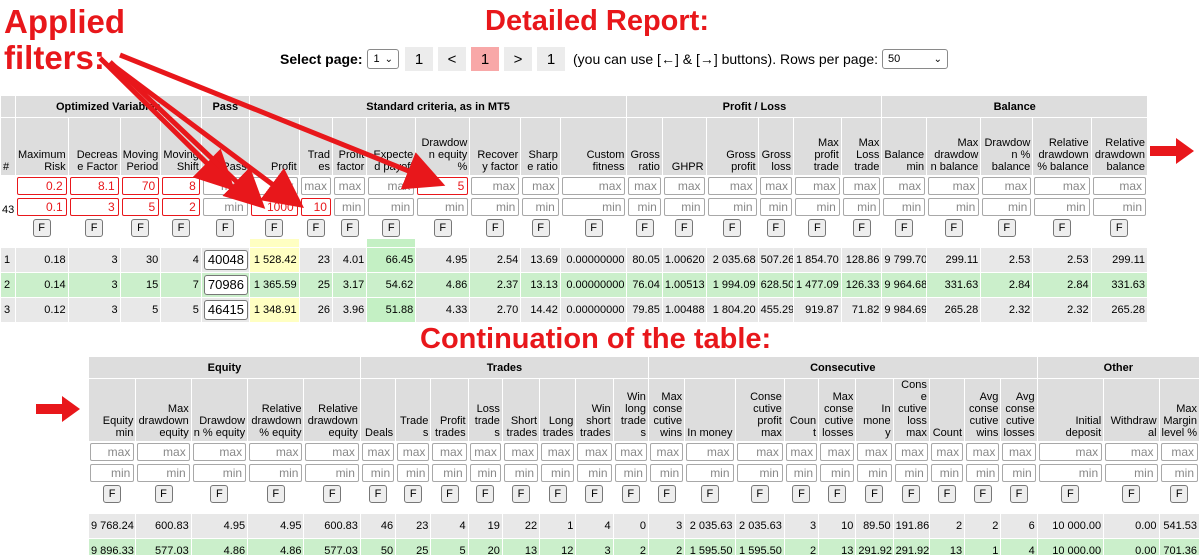 The image size is (1200, 555). I want to click on min-filter-input: 10, so click(315, 207).